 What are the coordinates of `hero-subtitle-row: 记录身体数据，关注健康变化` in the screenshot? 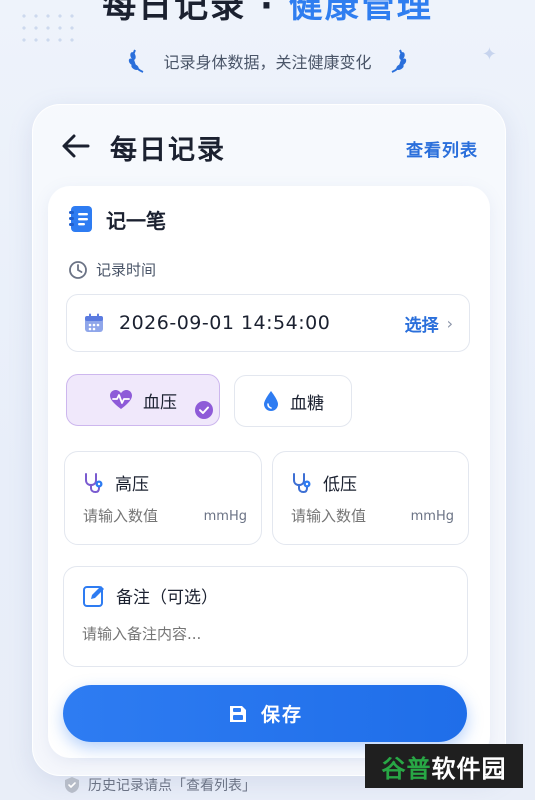 It's located at (267, 61).